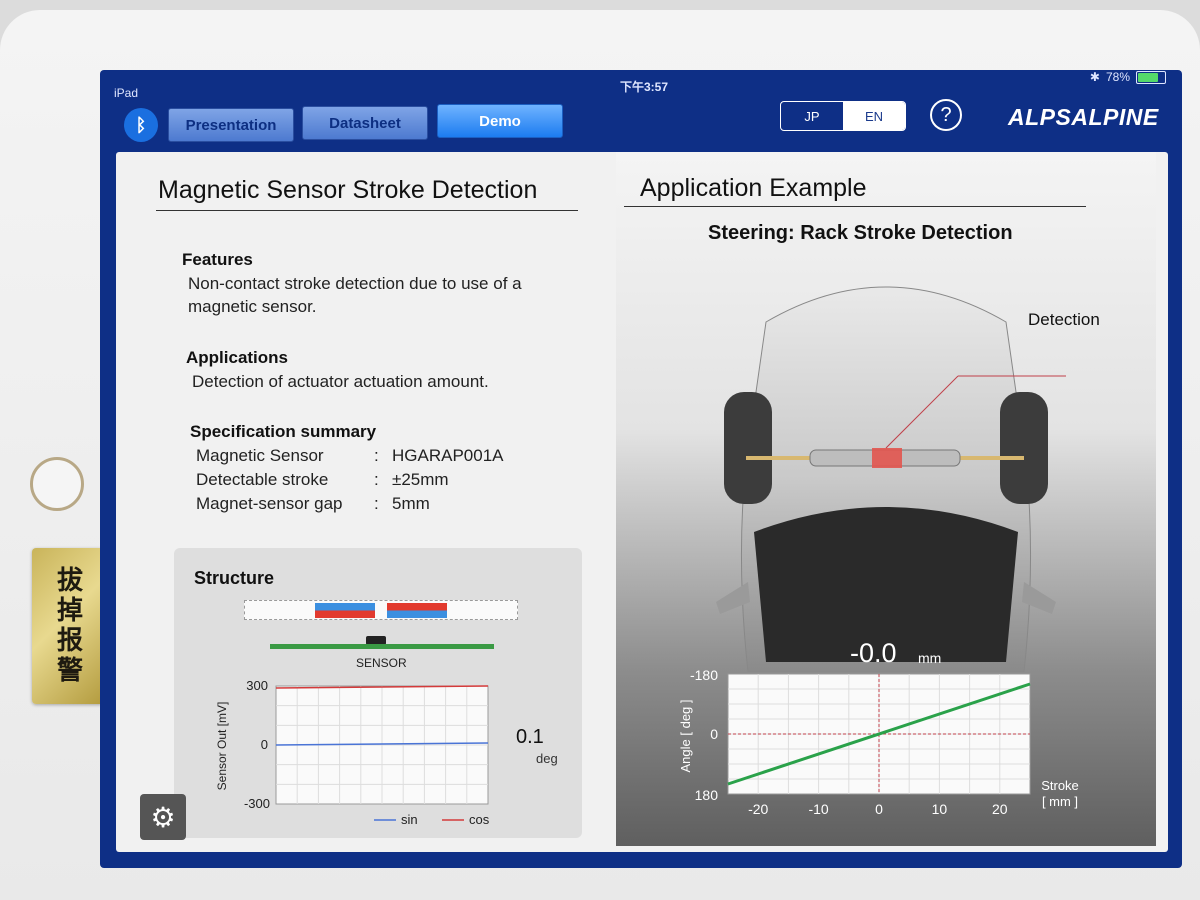  I want to click on sensor-readout-value: 0.1, so click(530, 737).